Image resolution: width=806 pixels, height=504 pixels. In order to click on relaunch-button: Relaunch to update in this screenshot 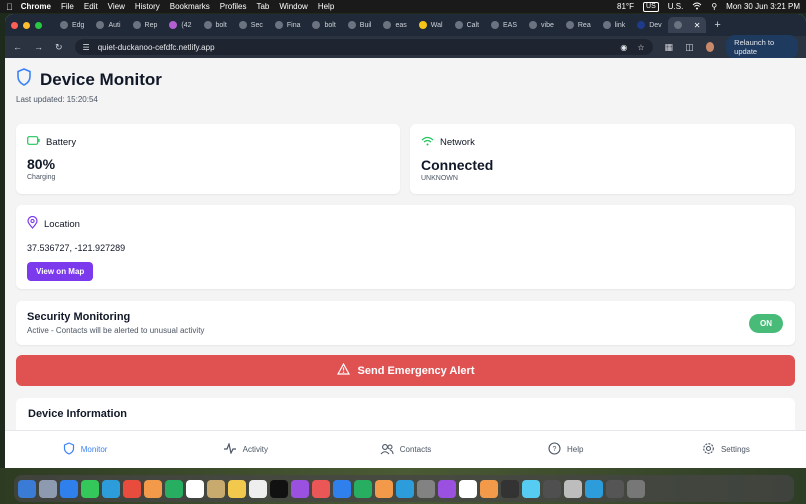, I will do `click(762, 47)`.